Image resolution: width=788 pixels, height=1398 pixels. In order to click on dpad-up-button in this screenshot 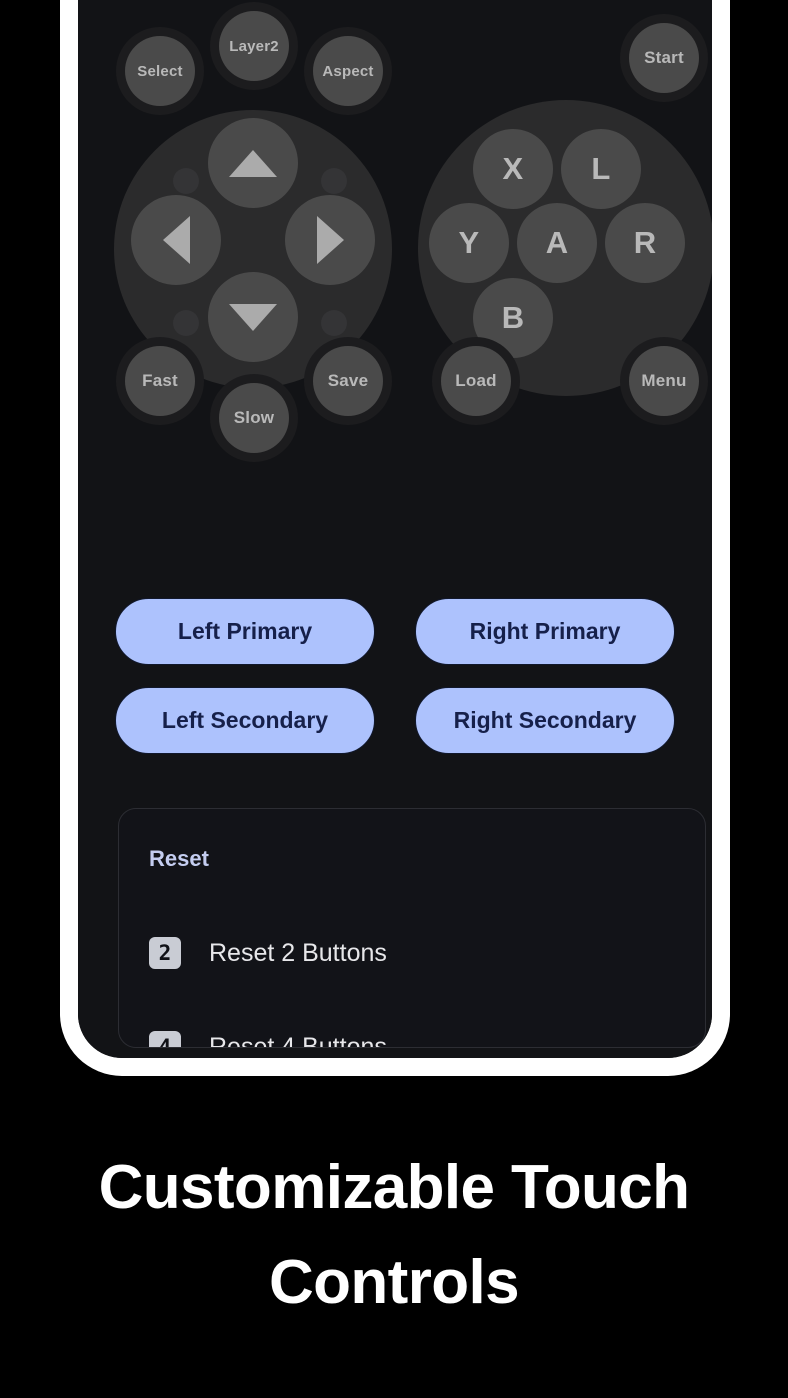, I will do `click(253, 163)`.